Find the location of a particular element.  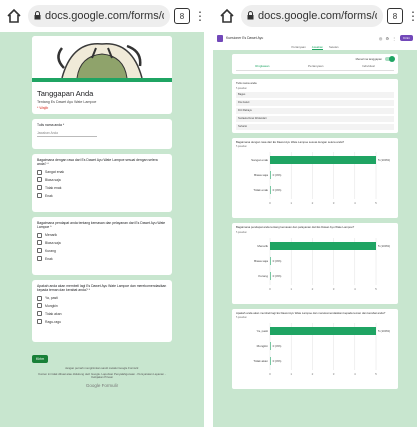

checkbox-option: Kurang is located at coordinates (102, 251).